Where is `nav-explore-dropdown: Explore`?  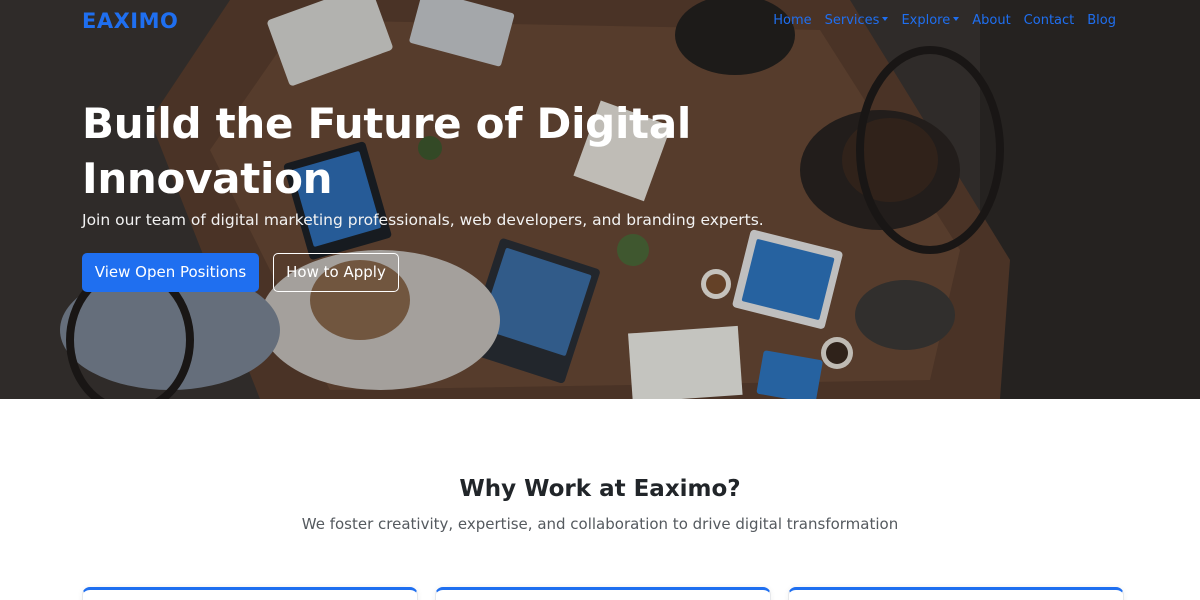 nav-explore-dropdown: Explore is located at coordinates (930, 20).